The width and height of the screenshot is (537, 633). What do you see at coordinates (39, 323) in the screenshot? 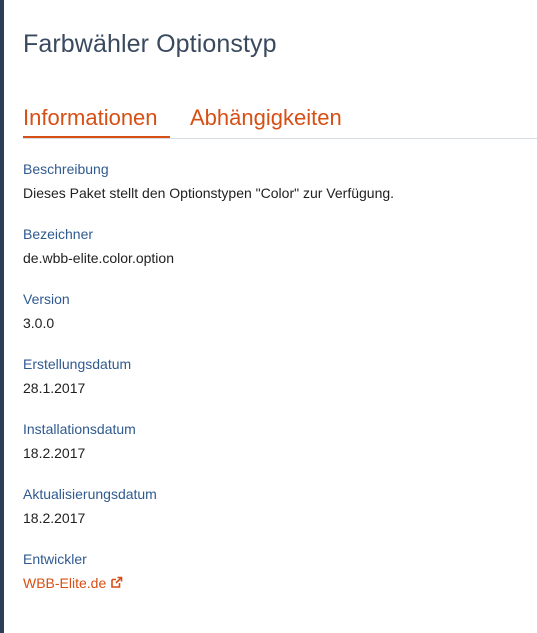
I see `version-value: 3.0.0` at bounding box center [39, 323].